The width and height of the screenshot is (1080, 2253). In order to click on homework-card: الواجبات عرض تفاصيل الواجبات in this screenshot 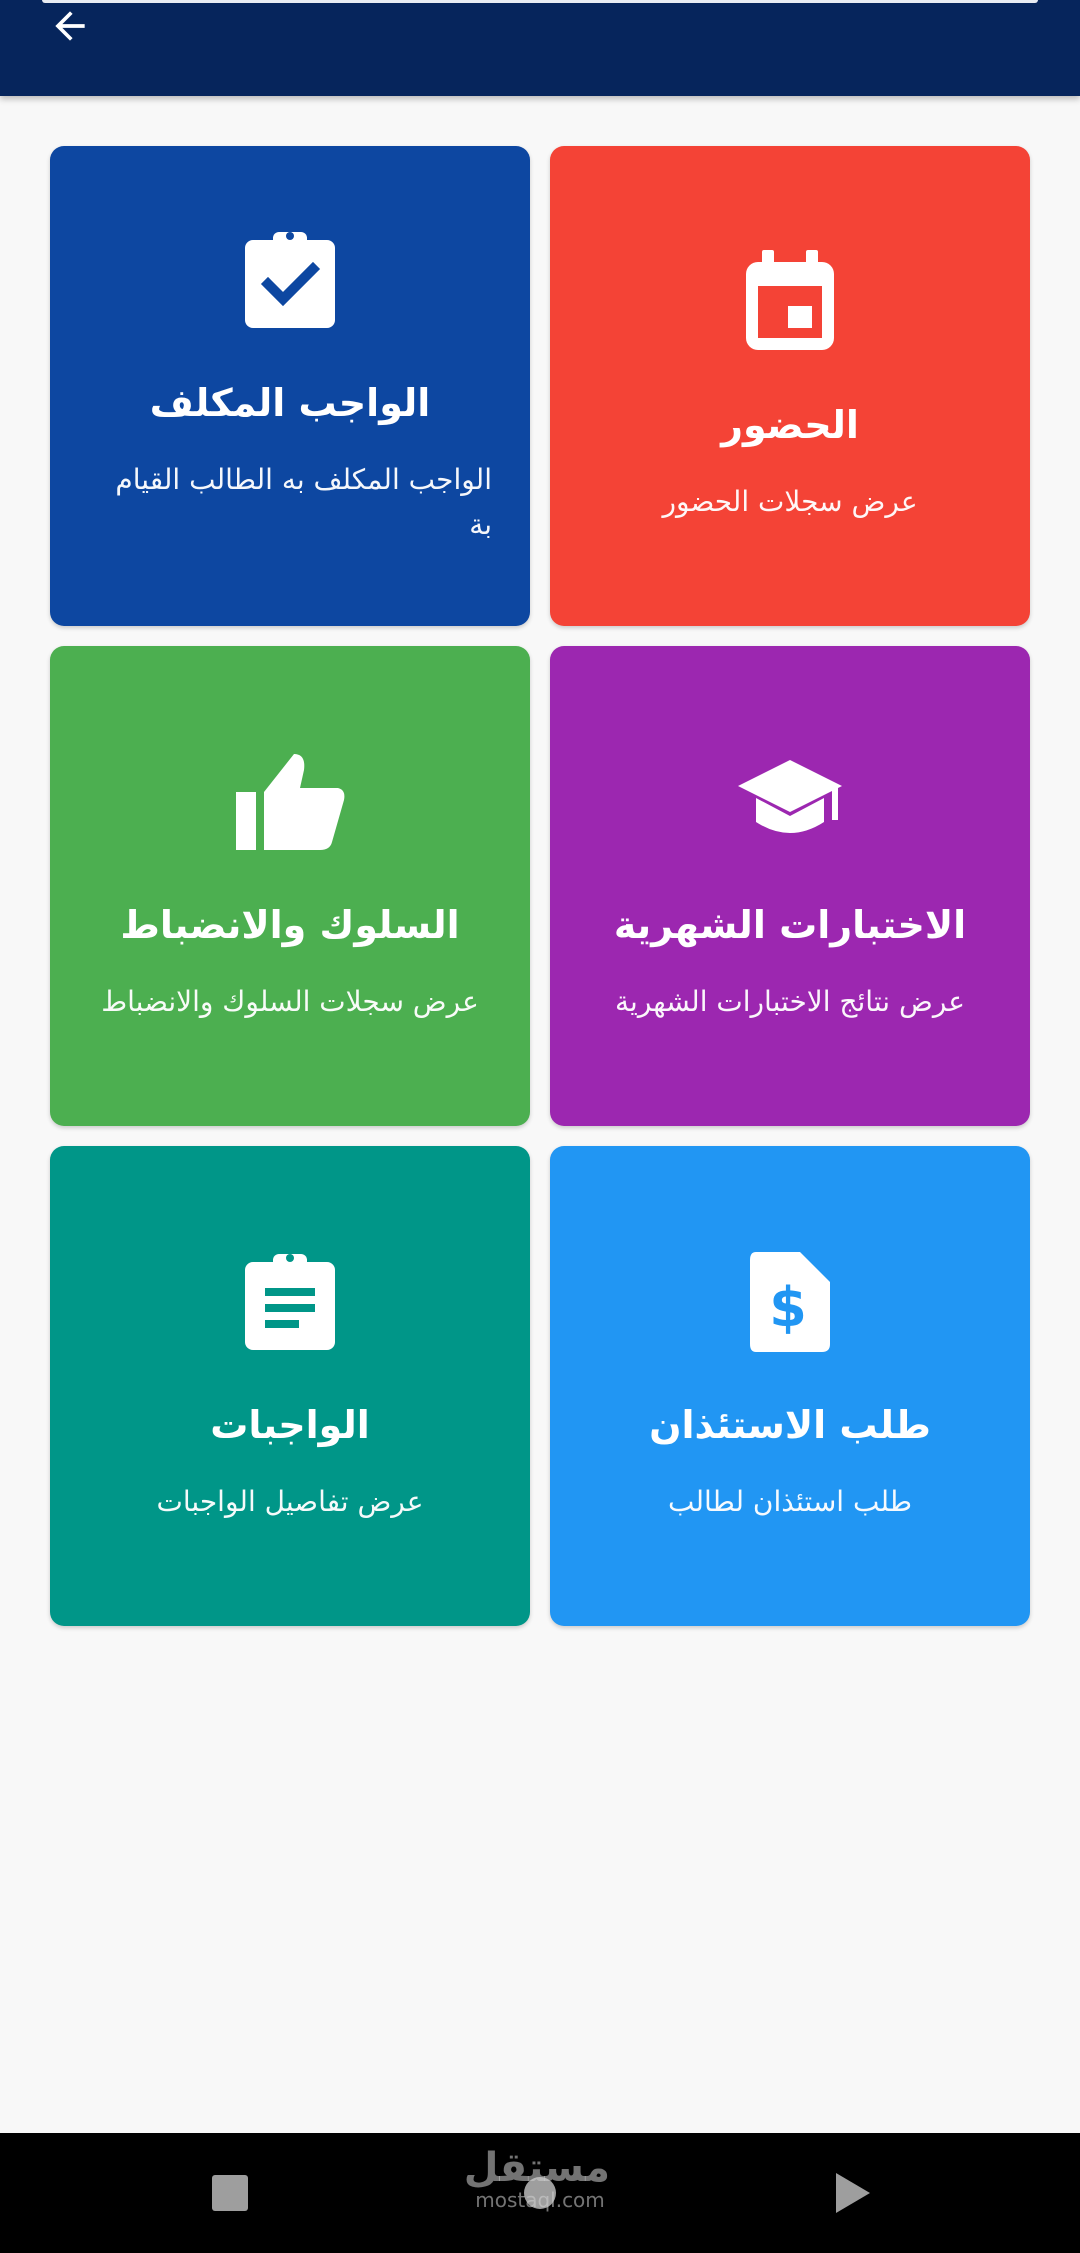, I will do `click(290, 1386)`.